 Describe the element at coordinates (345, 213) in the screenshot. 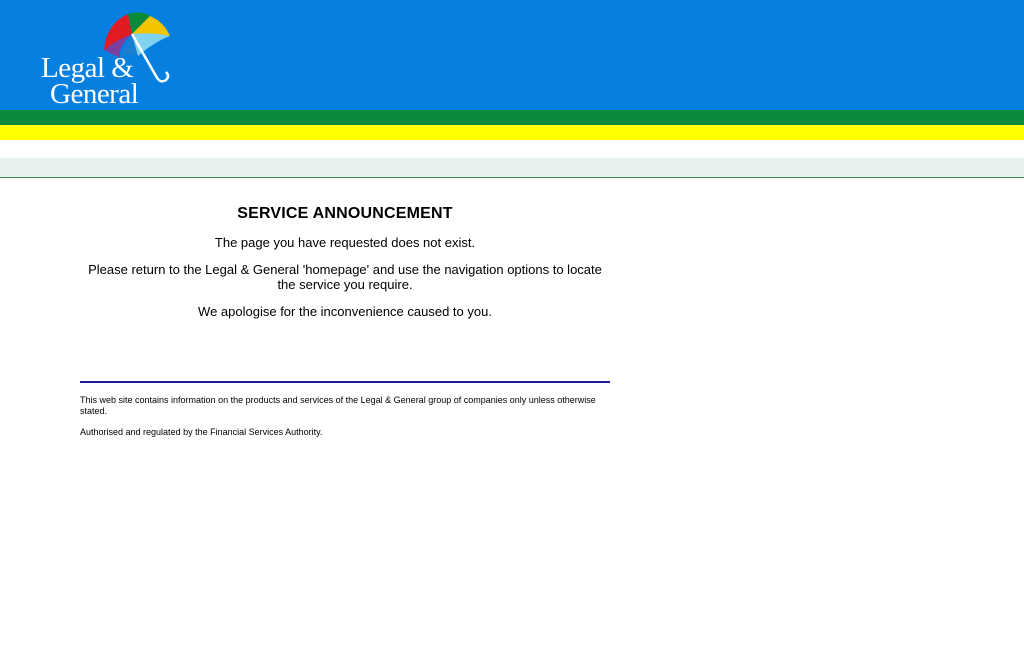

I see `announcement-title: SERVICE ANNOUNCEMENT` at that location.